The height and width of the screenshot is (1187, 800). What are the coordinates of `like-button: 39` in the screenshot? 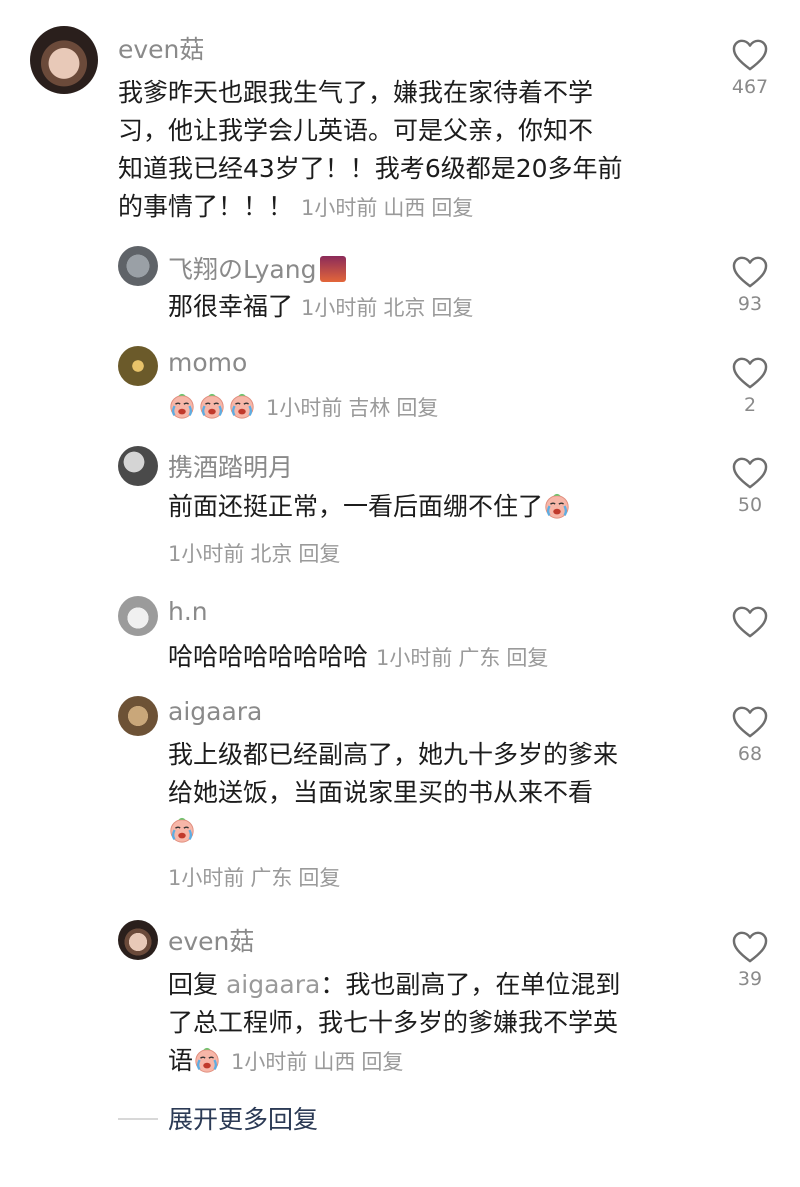 It's located at (750, 960).